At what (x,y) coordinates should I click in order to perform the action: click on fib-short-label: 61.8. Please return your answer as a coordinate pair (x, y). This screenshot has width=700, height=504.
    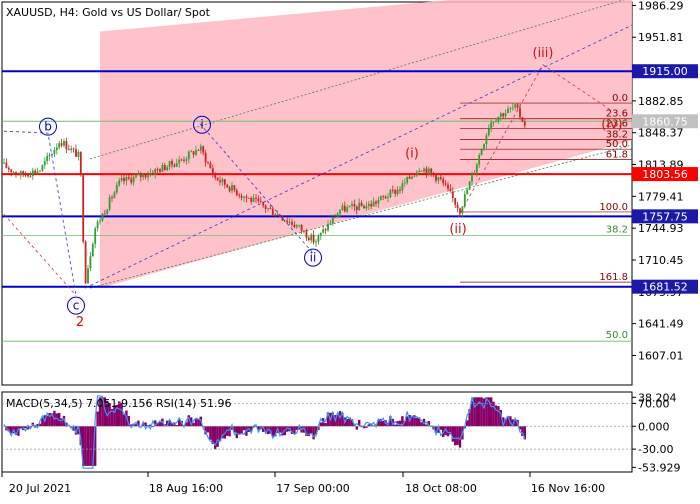
    Looking at the image, I should click on (617, 154).